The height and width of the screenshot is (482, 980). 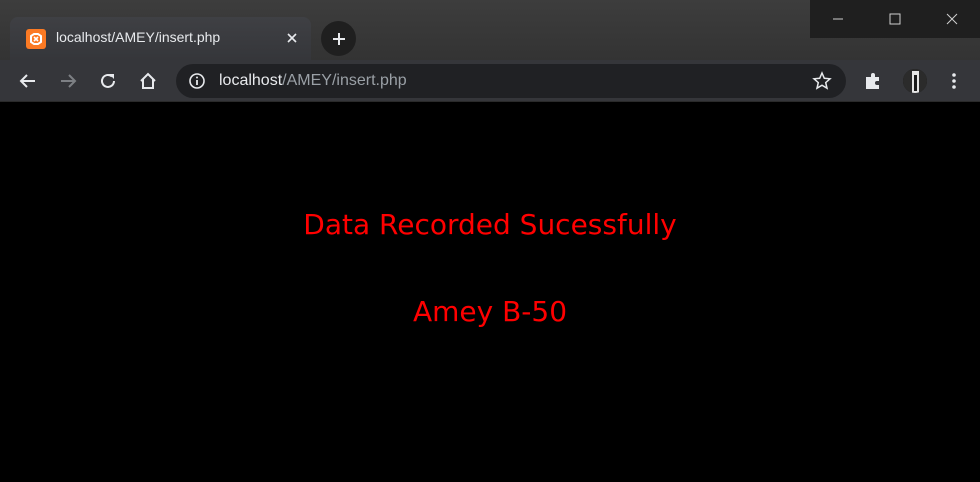 I want to click on maximize-button, so click(x=895, y=19).